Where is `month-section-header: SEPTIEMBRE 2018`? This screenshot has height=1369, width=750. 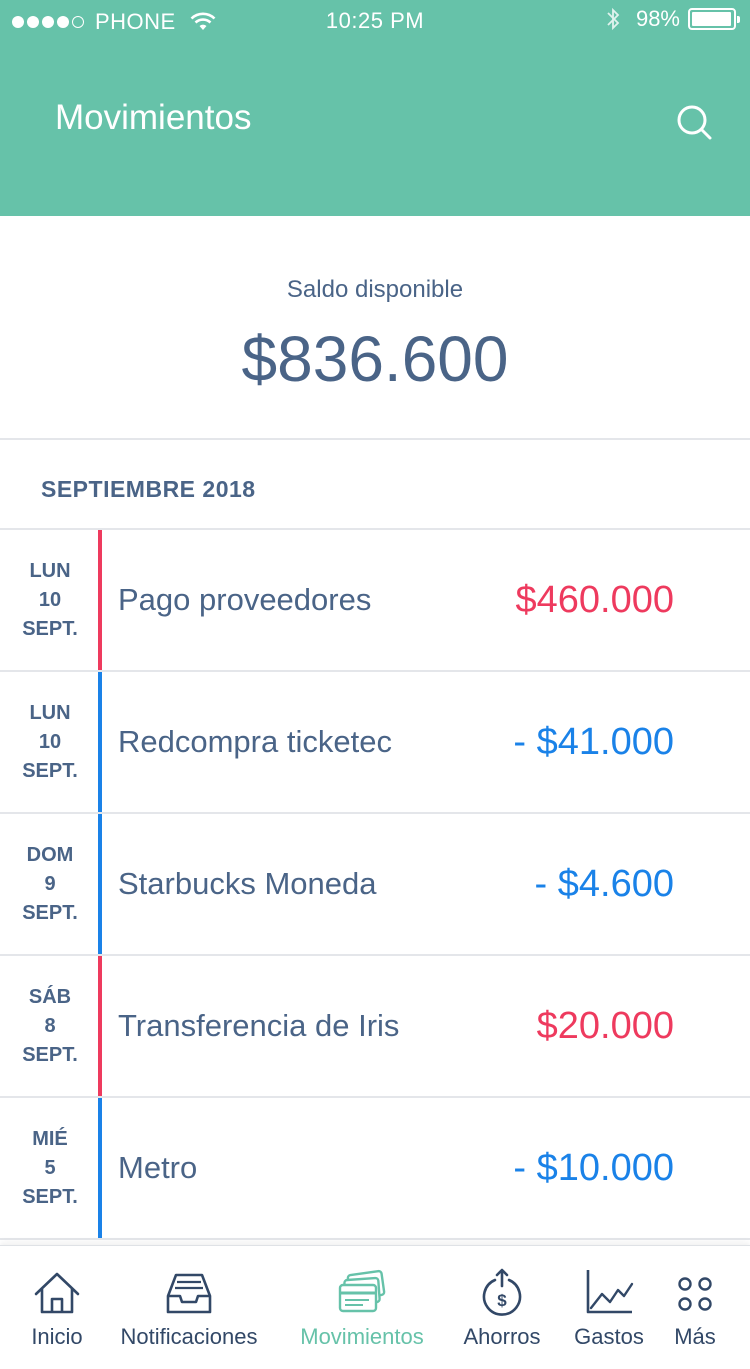
month-section-header: SEPTIEMBRE 2018 is located at coordinates (375, 485).